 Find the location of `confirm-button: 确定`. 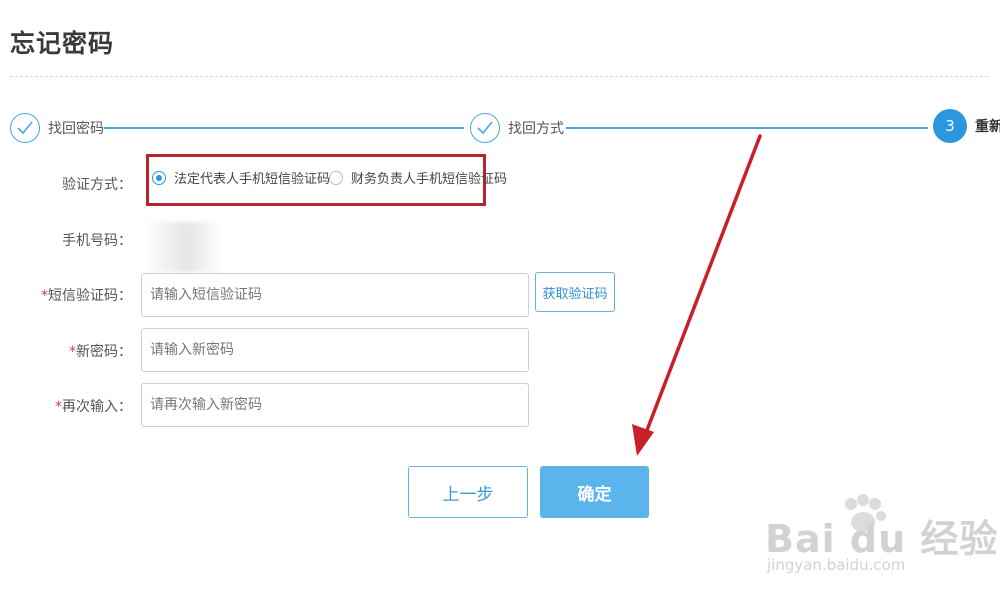

confirm-button: 确定 is located at coordinates (594, 492).